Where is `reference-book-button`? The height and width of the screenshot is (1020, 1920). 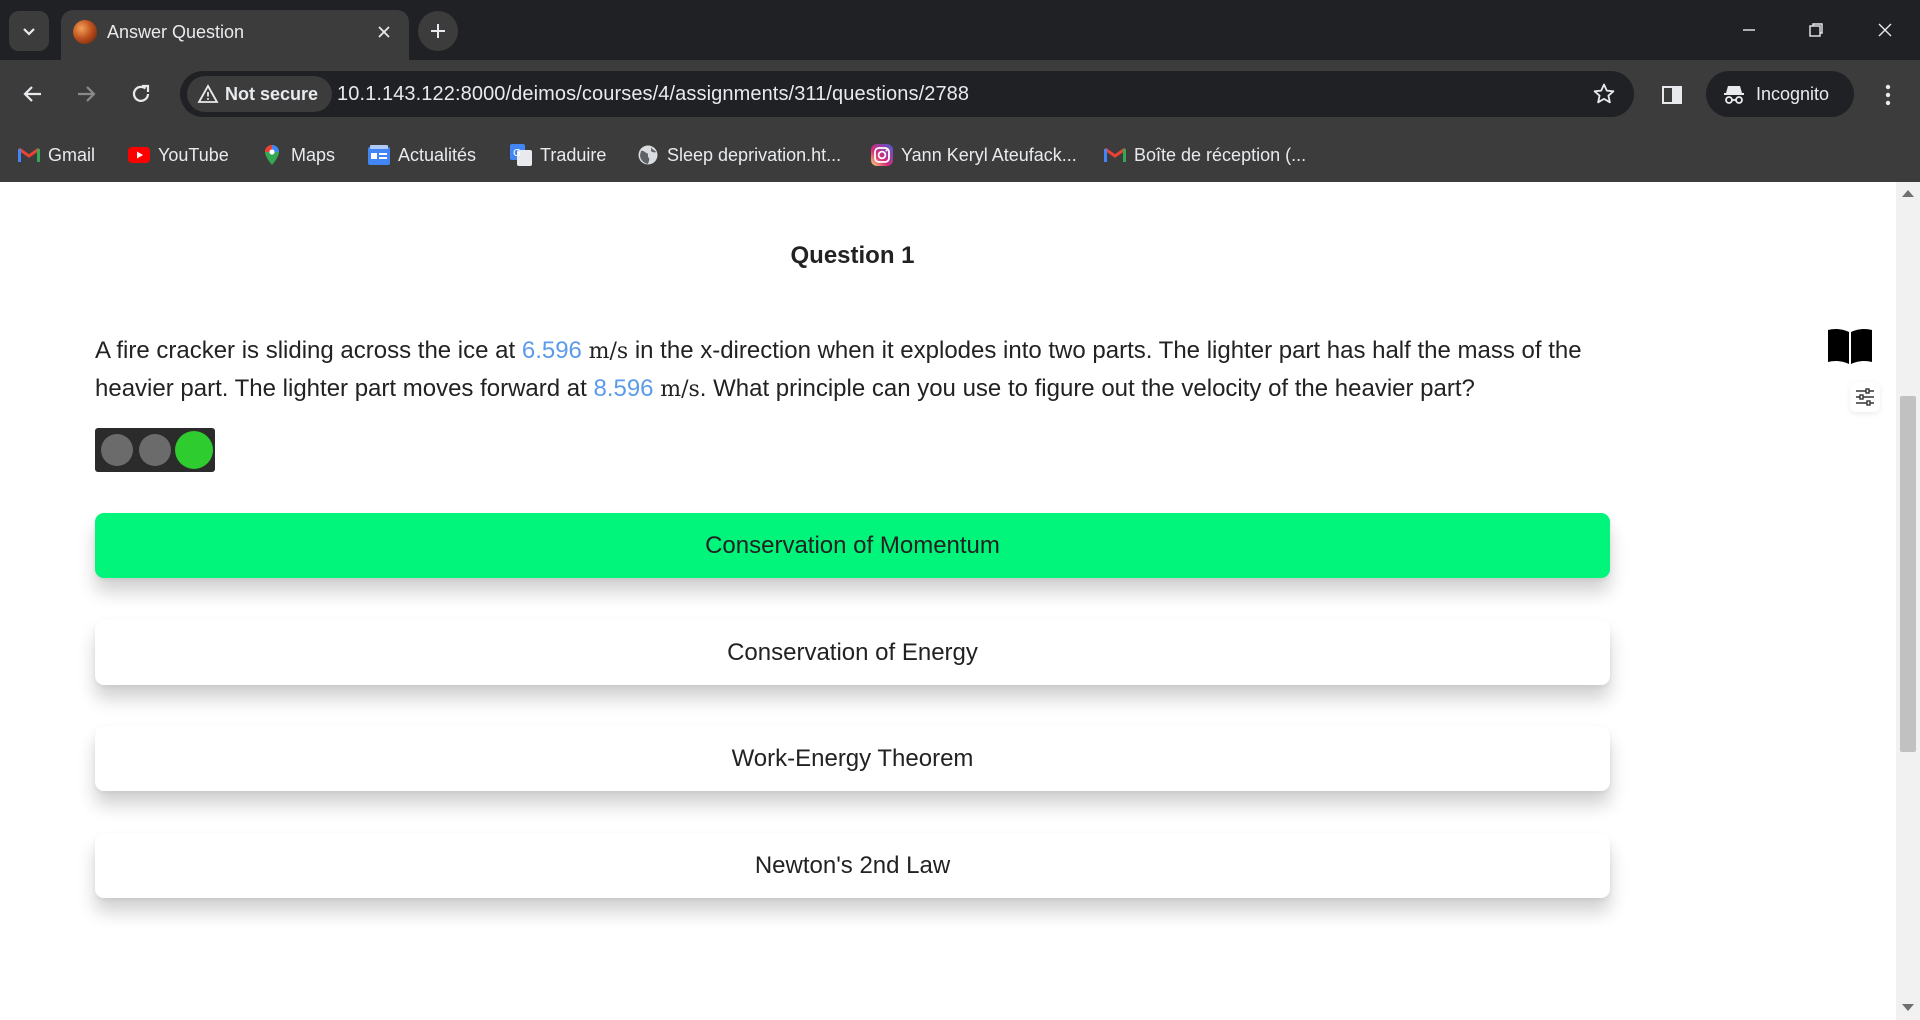 reference-book-button is located at coordinates (1850, 346).